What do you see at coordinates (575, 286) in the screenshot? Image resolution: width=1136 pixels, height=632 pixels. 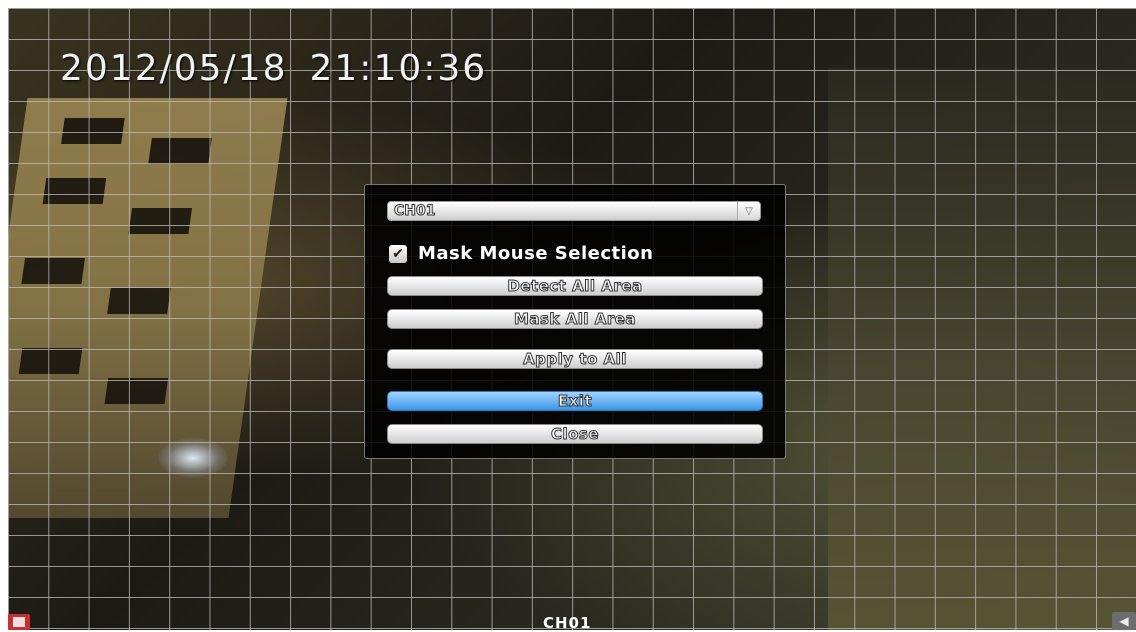 I see `detect-all-area-button: Detect All Area` at bounding box center [575, 286].